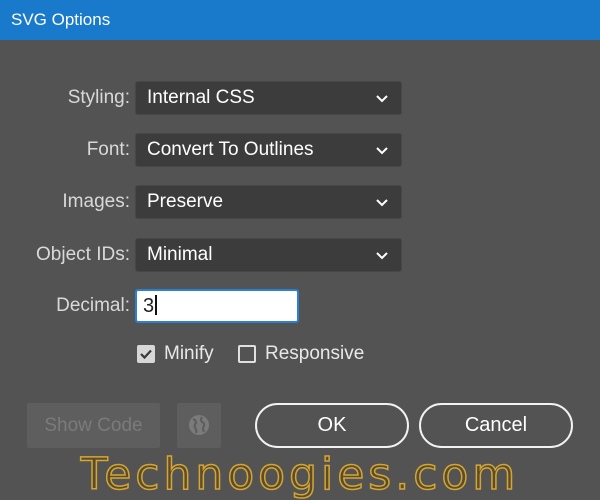  Describe the element at coordinates (83, 254) in the screenshot. I see `object-ids-label: Object IDs:` at that location.